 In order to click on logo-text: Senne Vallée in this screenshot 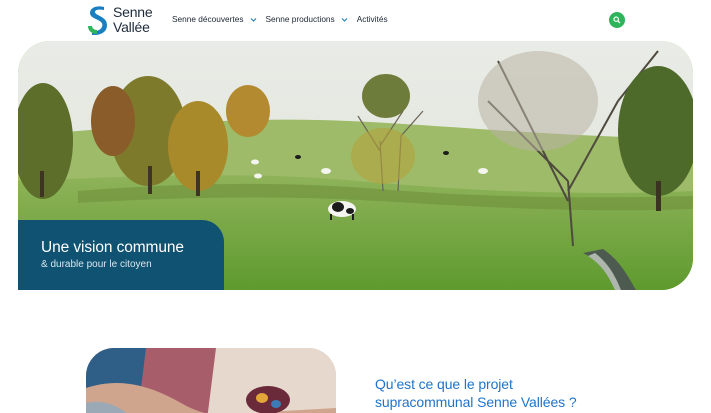, I will do `click(133, 19)`.